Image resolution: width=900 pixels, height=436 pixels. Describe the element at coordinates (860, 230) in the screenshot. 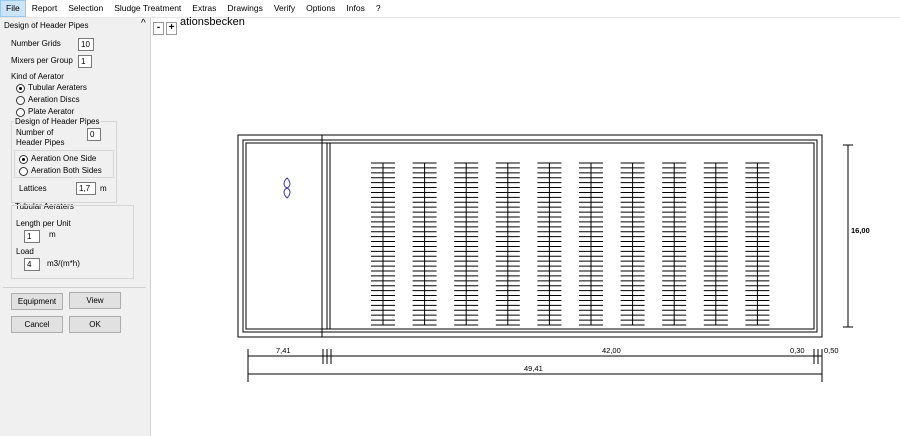

I see `dim-height: 16,00` at that location.